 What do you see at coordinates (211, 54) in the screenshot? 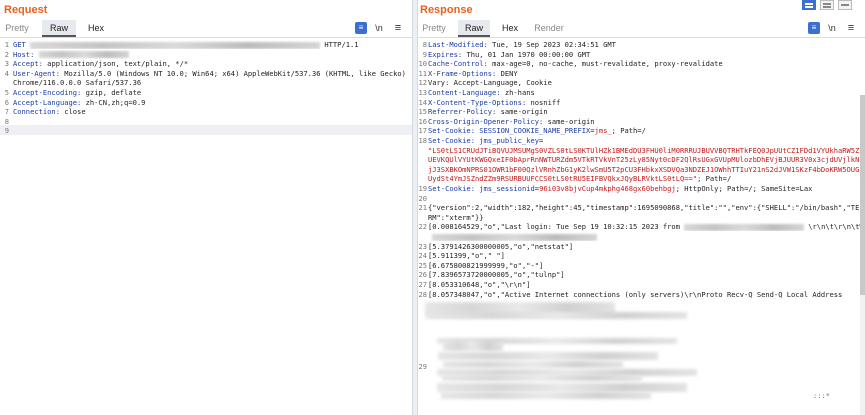
I see `code-line: Host:` at bounding box center [211, 54].